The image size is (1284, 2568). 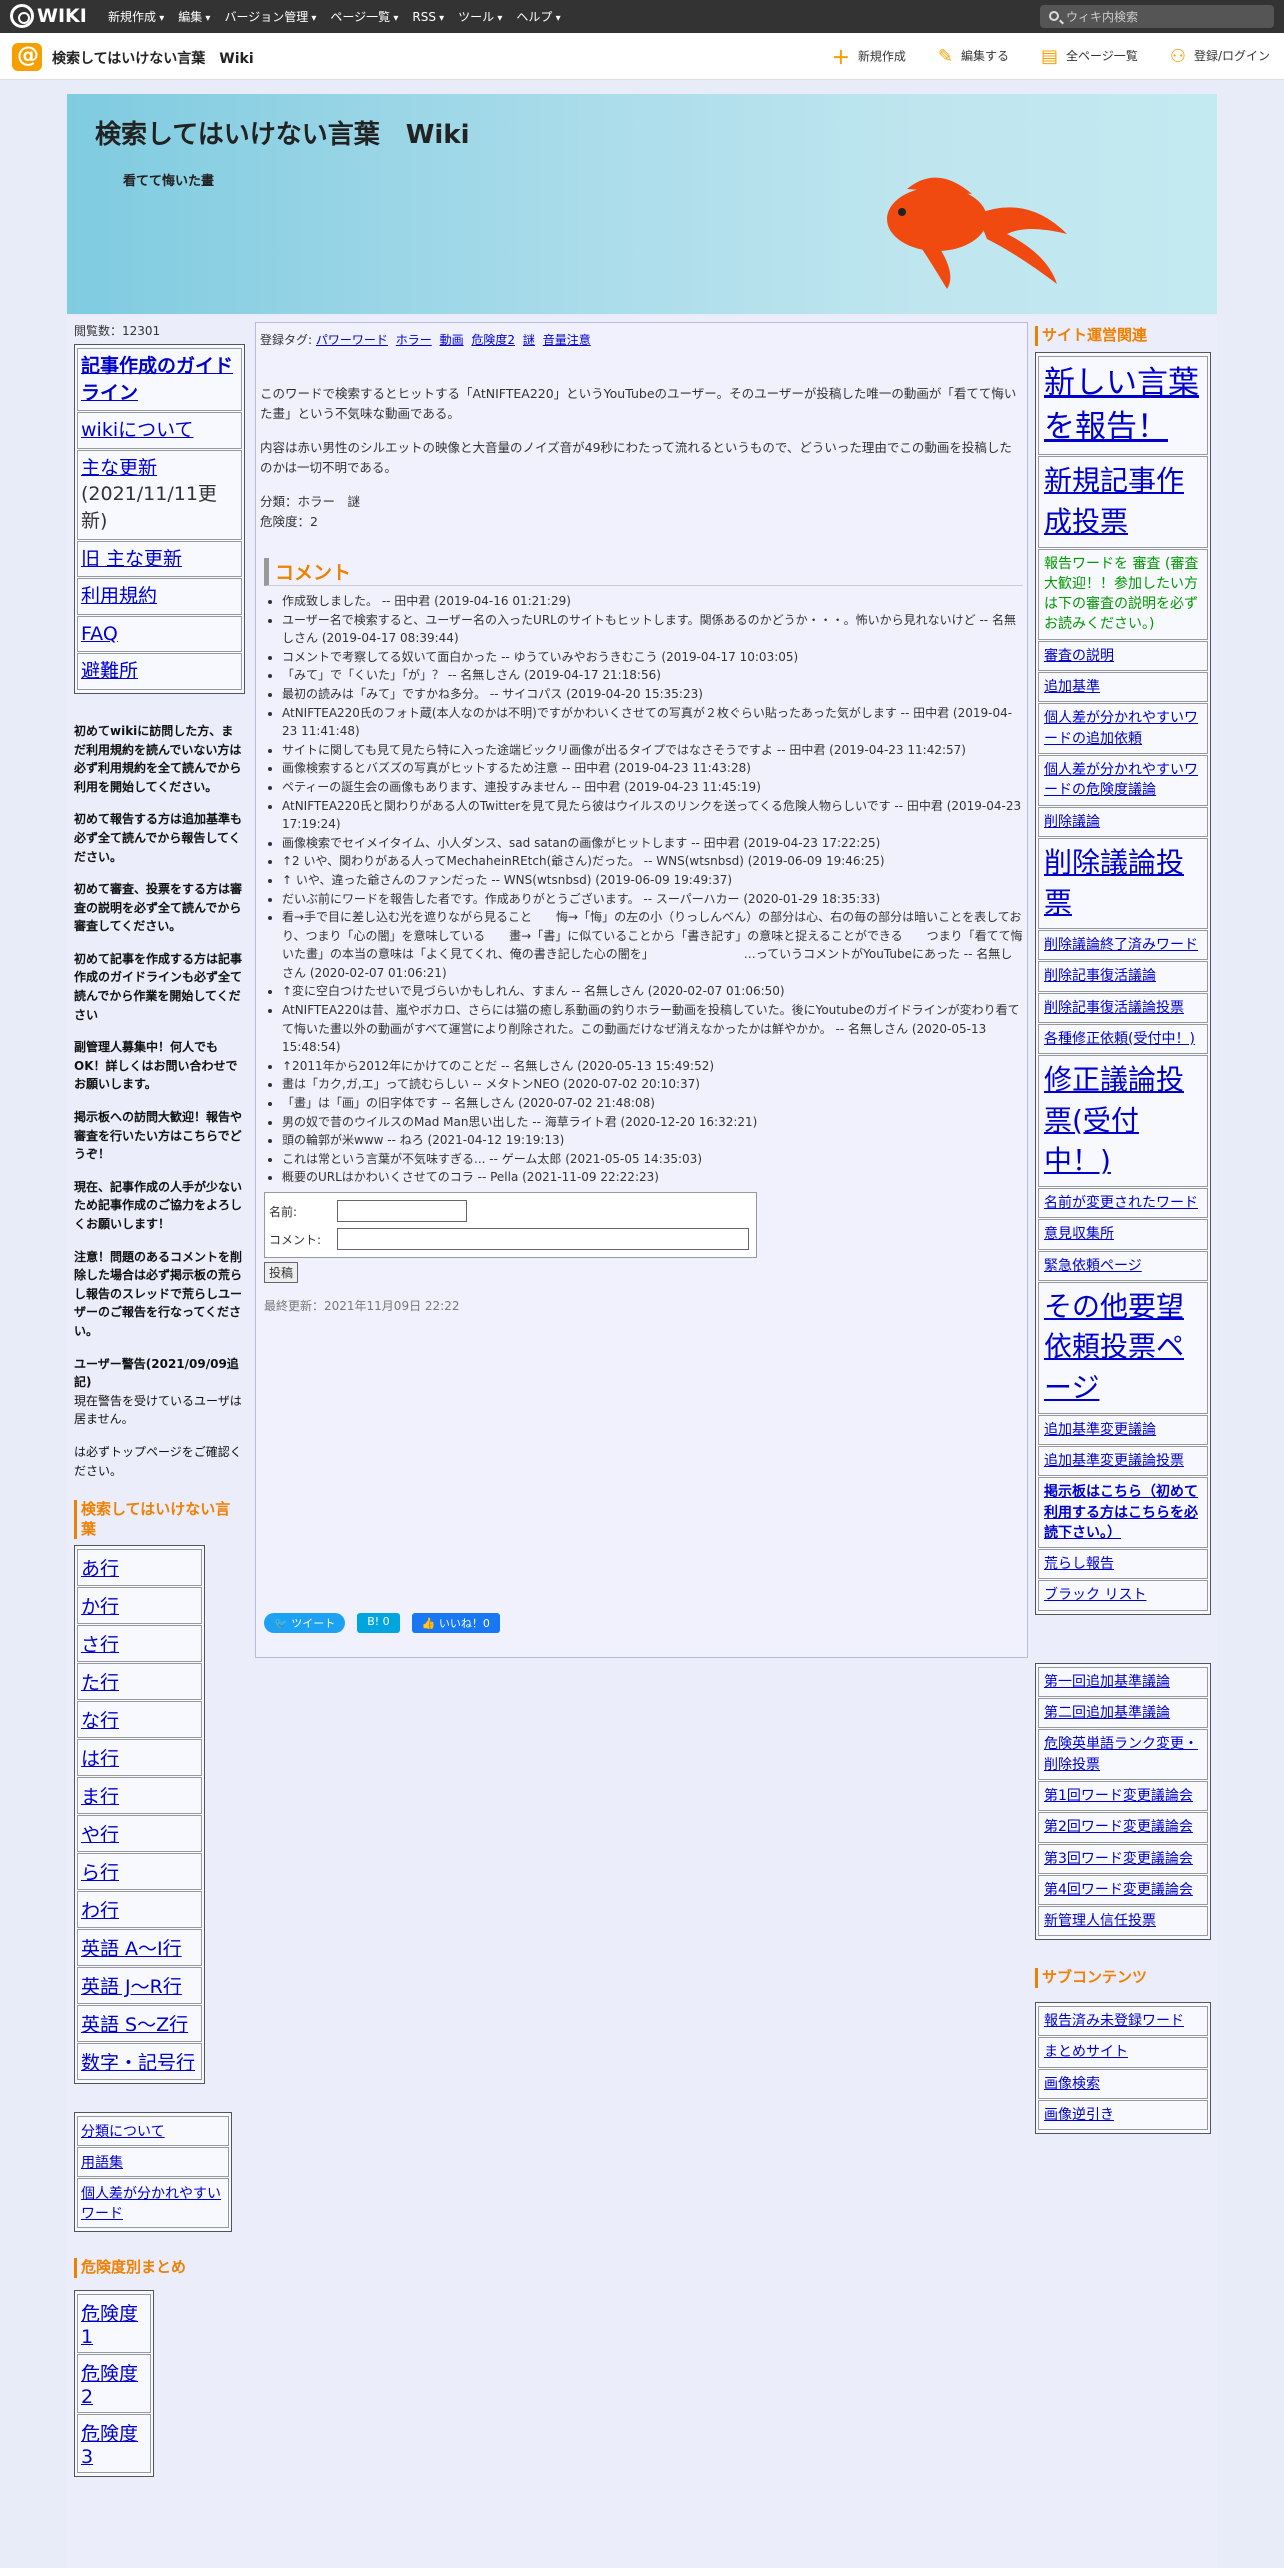 What do you see at coordinates (1123, 1039) in the screenshot?
I see `sidebar-link: 各種修正依頼(受付中！)` at bounding box center [1123, 1039].